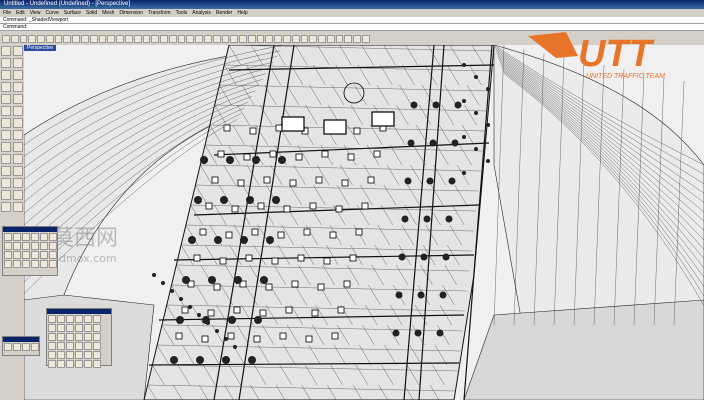  What do you see at coordinates (35, 13) in the screenshot?
I see `menu-item-view: View` at bounding box center [35, 13].